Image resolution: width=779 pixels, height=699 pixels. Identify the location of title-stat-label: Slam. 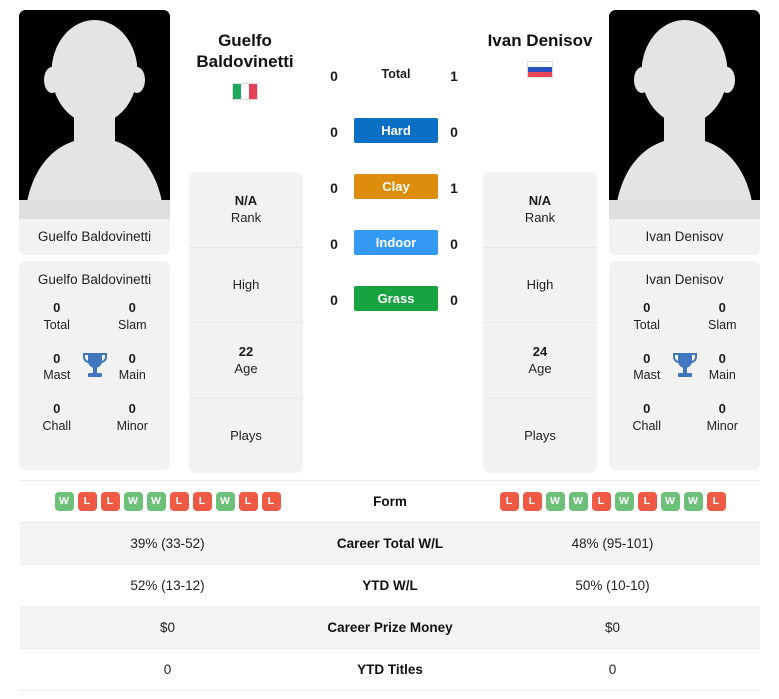
(132, 324).